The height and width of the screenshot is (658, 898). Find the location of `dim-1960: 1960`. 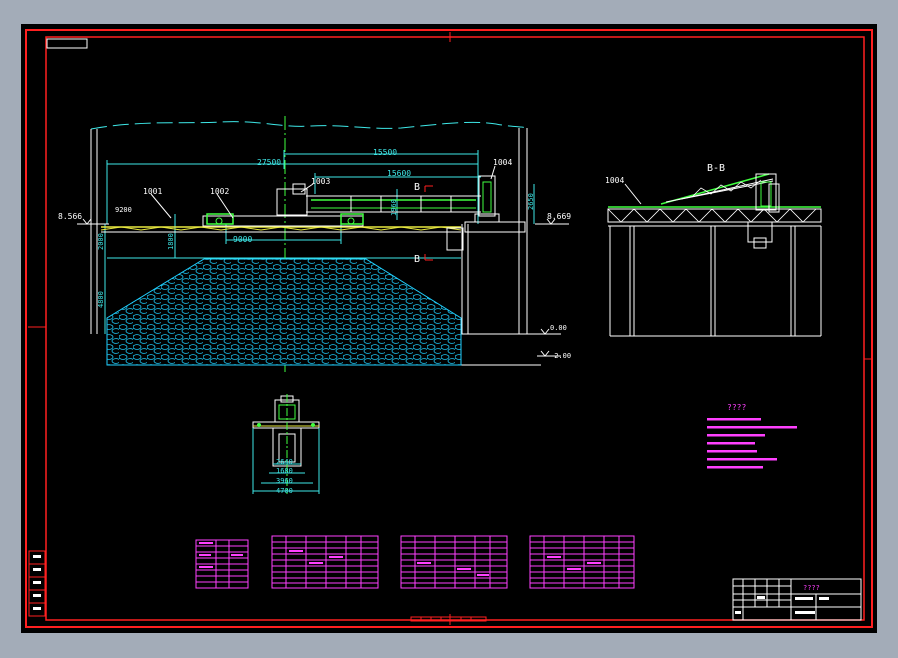

dim-1960: 1960 is located at coordinates (394, 207).